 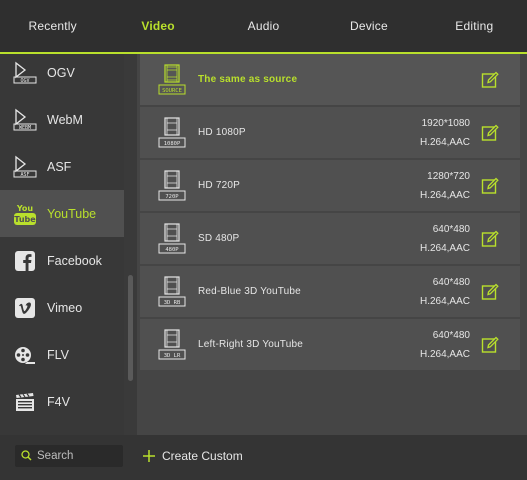 What do you see at coordinates (149, 456) in the screenshot?
I see `plus-icon` at bounding box center [149, 456].